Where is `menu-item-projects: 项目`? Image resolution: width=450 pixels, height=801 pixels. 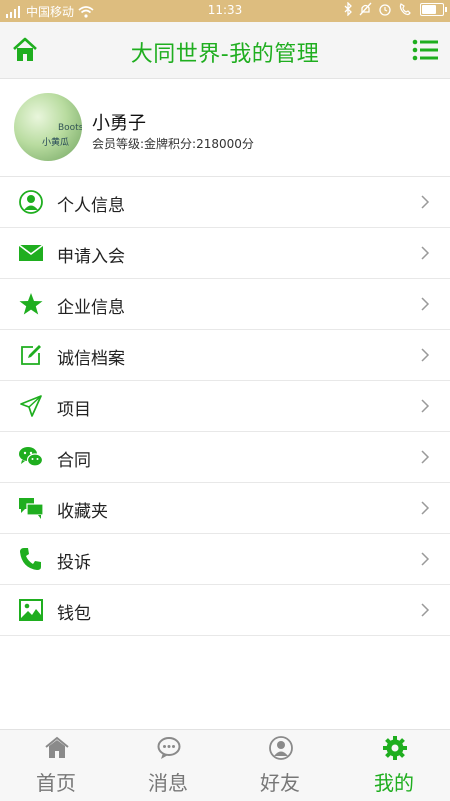 menu-item-projects: 项目 is located at coordinates (225, 406).